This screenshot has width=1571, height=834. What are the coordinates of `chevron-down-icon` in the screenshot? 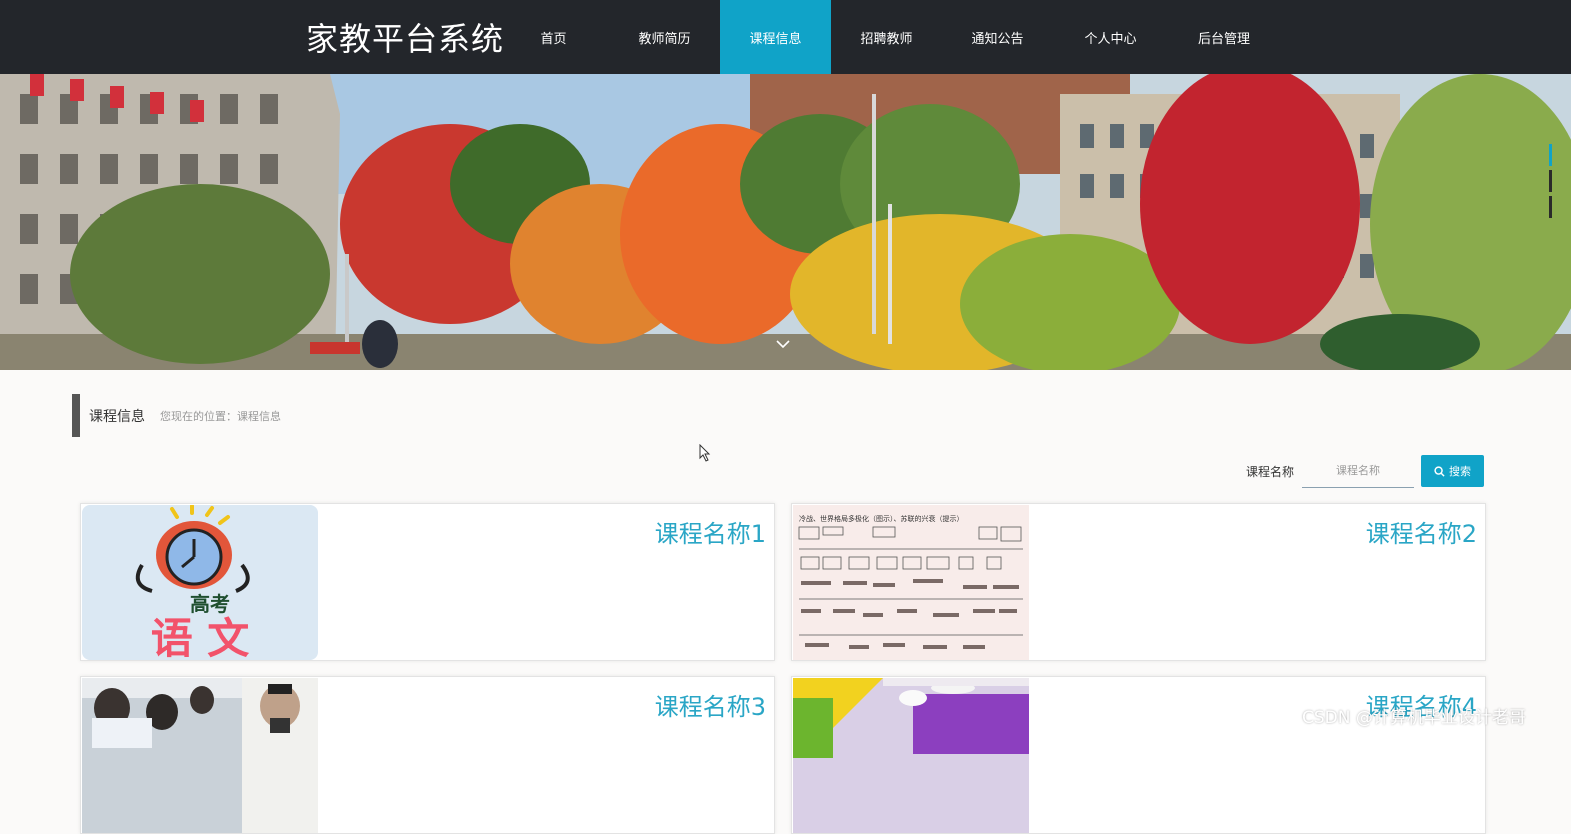 It's located at (783, 344).